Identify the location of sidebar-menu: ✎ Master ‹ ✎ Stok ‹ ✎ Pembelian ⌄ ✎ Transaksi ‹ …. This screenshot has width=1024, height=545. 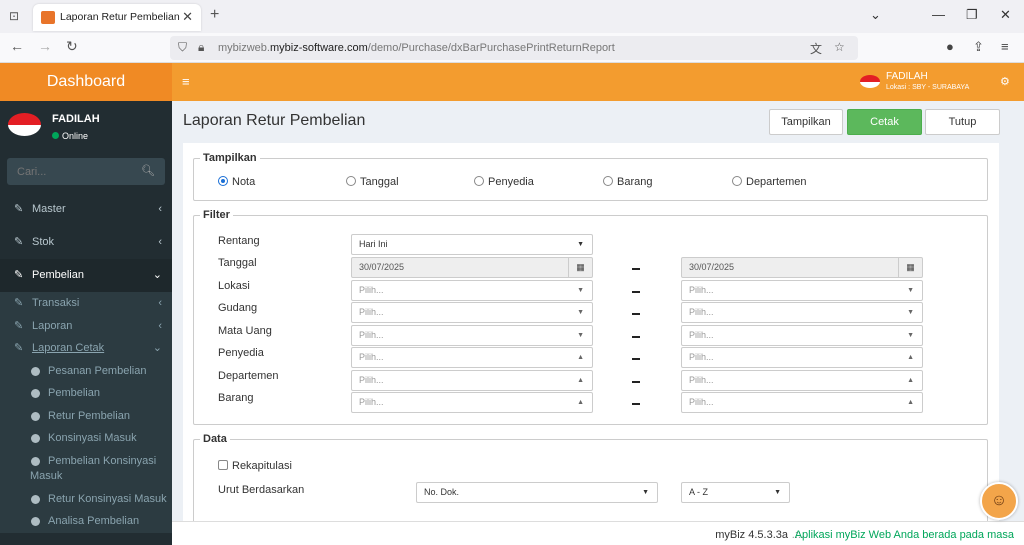
(86, 363).